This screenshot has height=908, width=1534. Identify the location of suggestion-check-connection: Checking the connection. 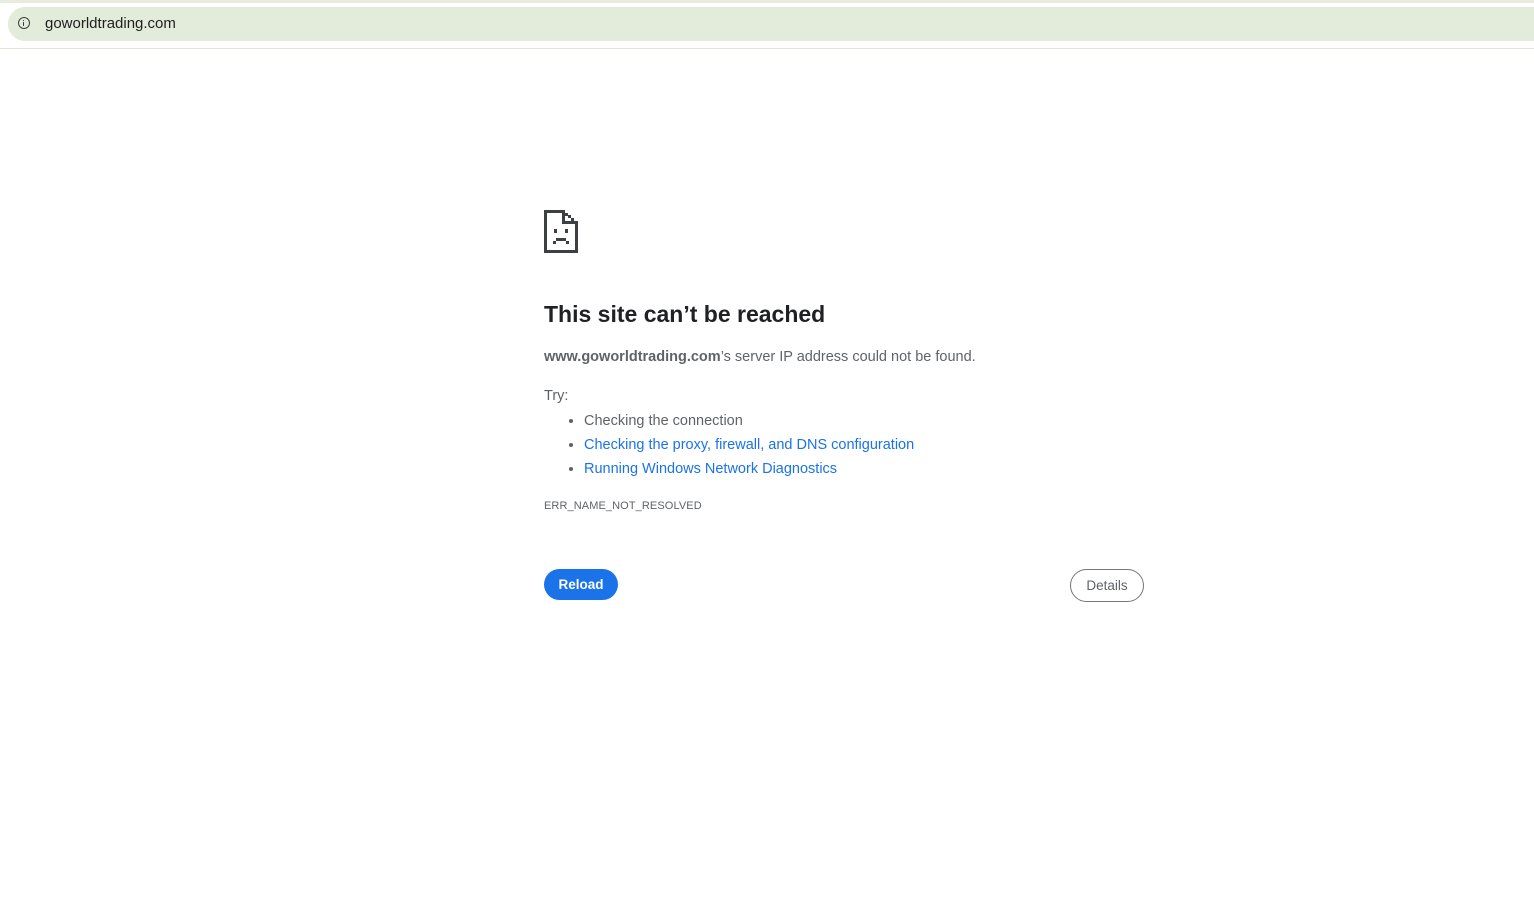
(749, 421).